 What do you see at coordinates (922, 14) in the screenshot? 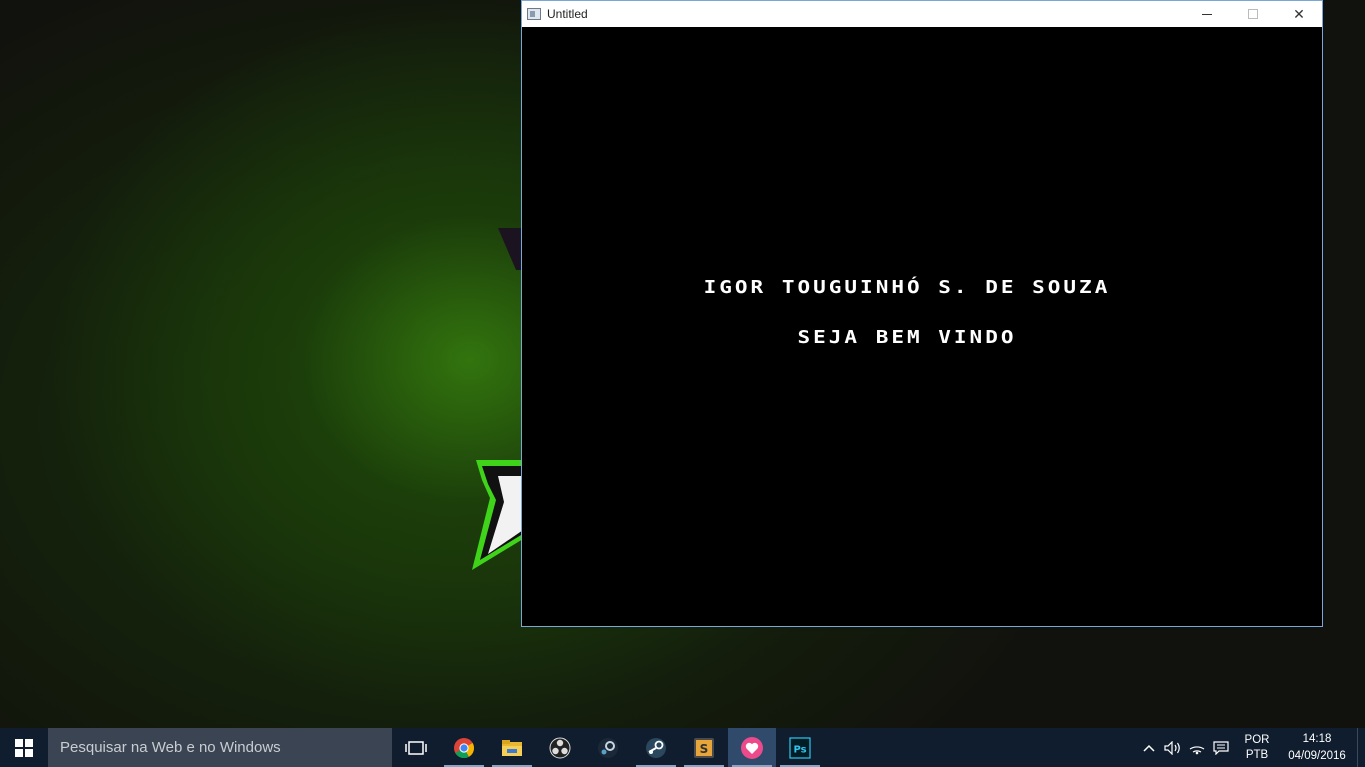
I see `window-titlebar: Untitled ✕` at bounding box center [922, 14].